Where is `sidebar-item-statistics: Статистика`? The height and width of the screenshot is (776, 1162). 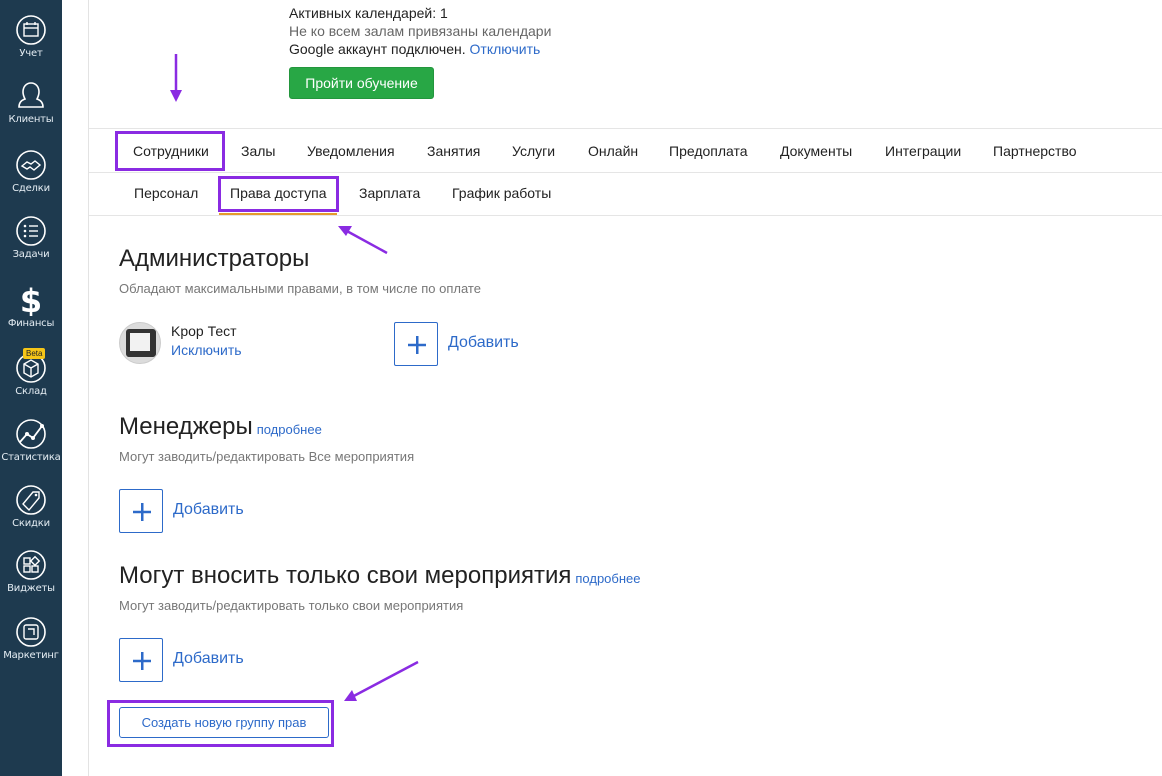 sidebar-item-statistics: Статистика is located at coordinates (31, 440).